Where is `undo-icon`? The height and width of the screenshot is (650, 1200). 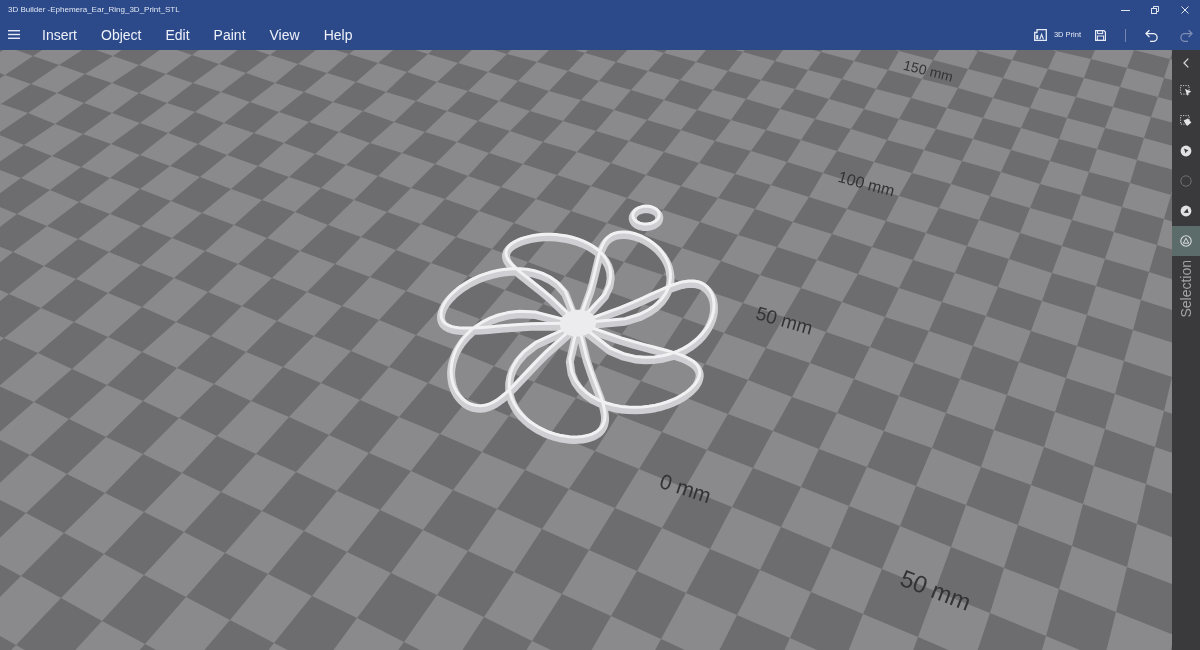 undo-icon is located at coordinates (1151, 35).